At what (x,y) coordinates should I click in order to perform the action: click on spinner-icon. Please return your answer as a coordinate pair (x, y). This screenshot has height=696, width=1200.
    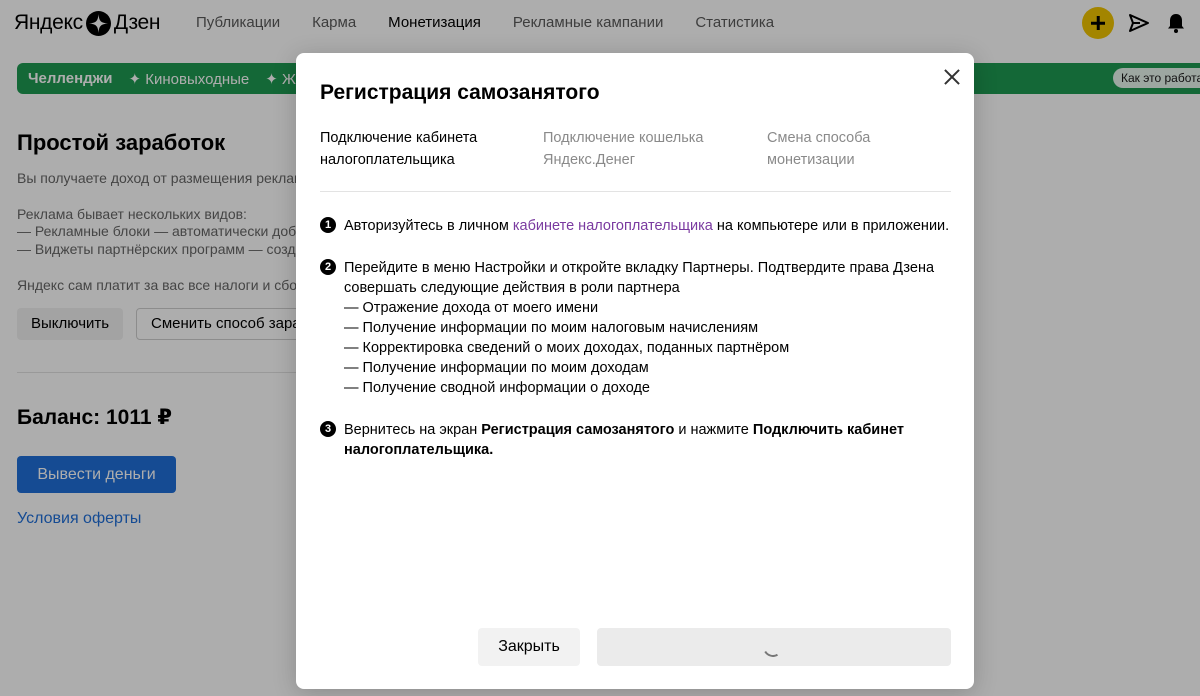
    Looking at the image, I should click on (773, 647).